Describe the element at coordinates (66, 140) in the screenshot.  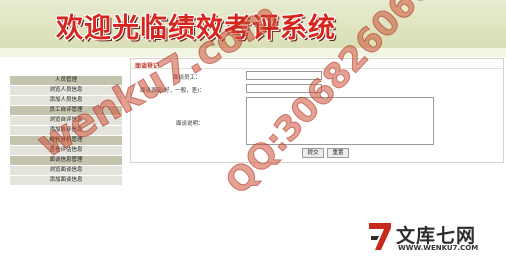
I see `sidebar-item-statistics-management: 统计分析管理` at that location.